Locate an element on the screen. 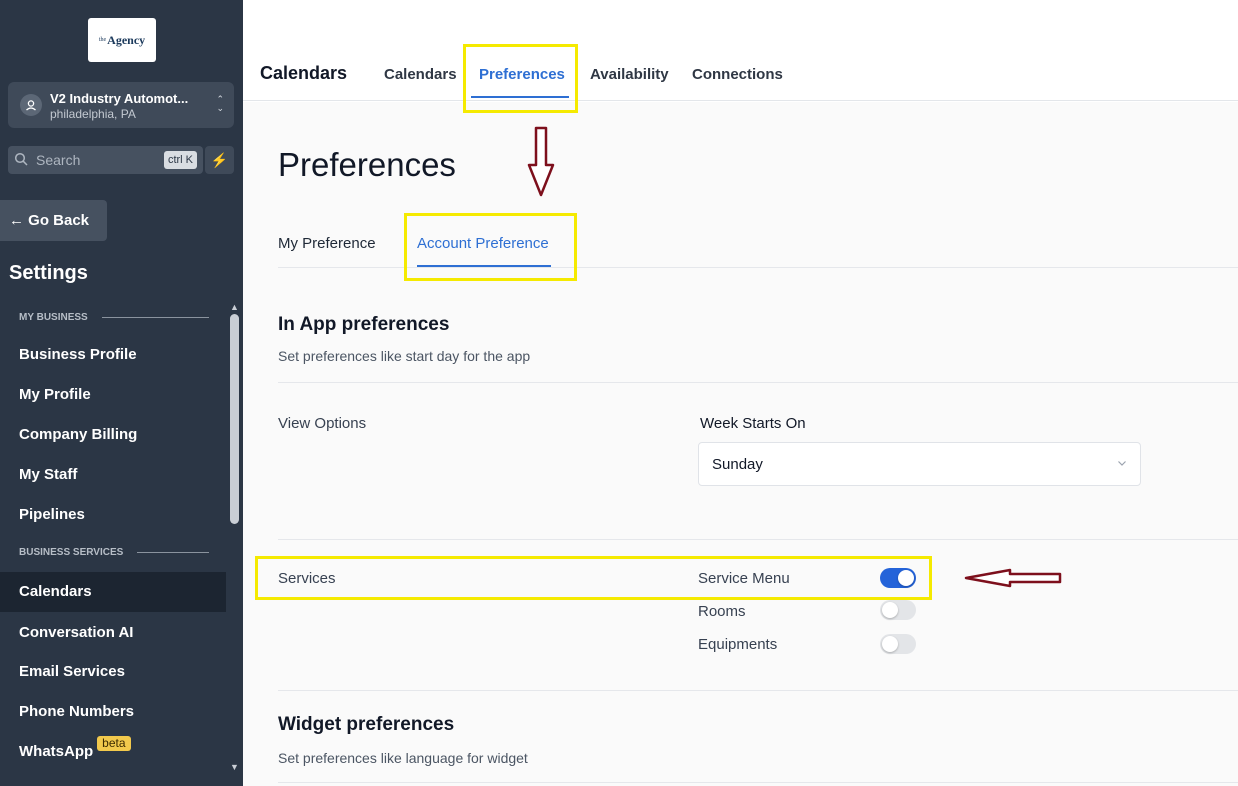 The image size is (1238, 786). chevron-down-icon is located at coordinates (1122, 463).